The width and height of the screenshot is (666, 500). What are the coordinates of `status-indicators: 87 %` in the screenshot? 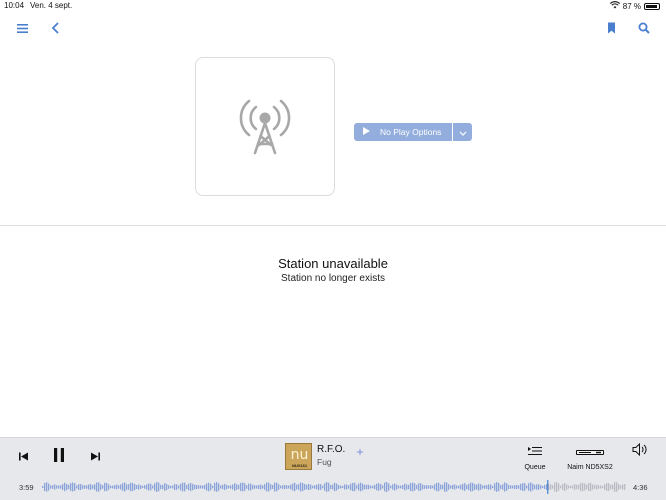 It's located at (634, 6).